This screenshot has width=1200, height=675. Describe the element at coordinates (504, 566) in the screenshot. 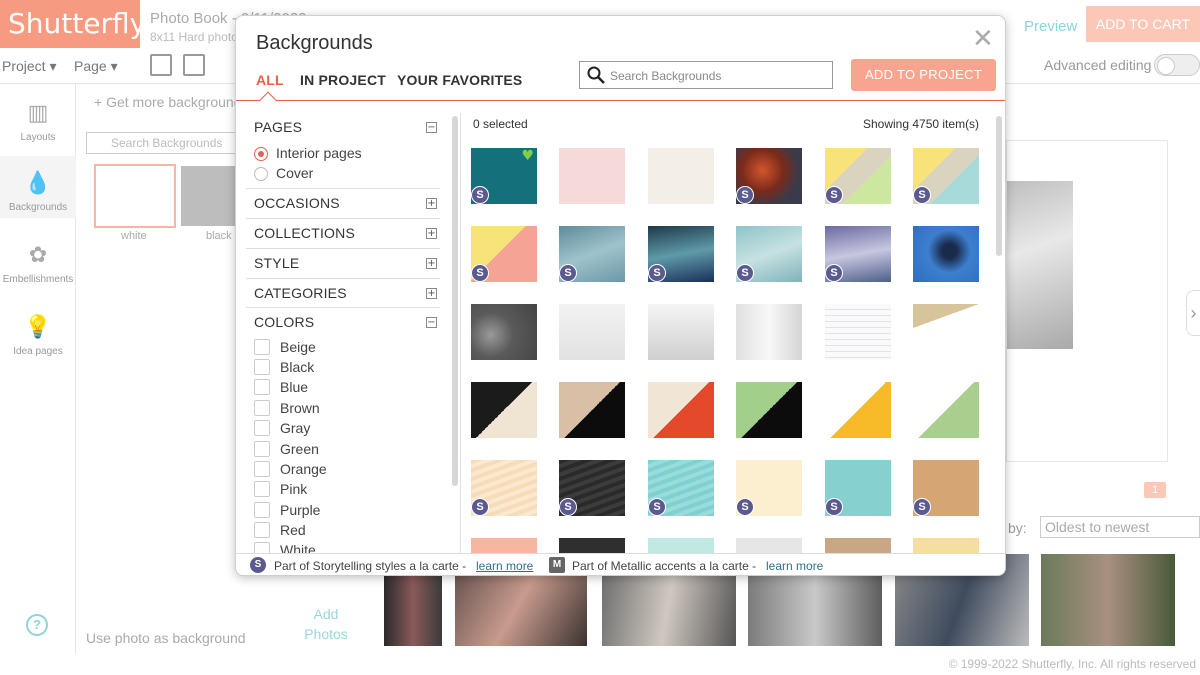

I see `storytelling-learn-more-link: learn more` at that location.